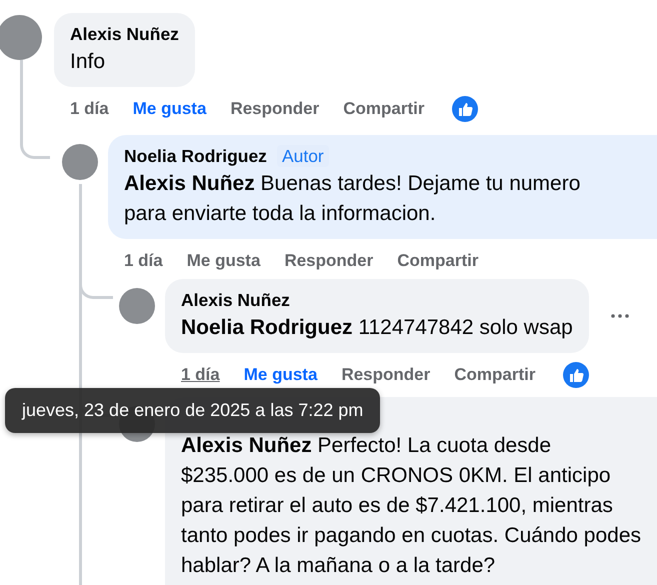 The width and height of the screenshot is (657, 585). I want to click on date-tooltip: jueves, 23 de enero de 2025 a las 7:22 pm, so click(192, 410).